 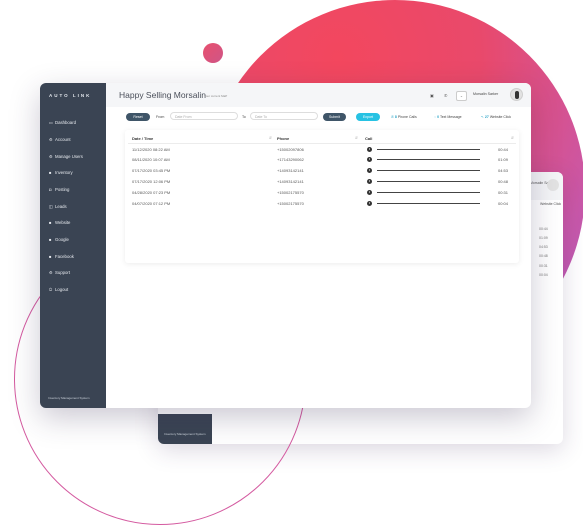 I want to click on sidebar-item-facebook: ■ Facebook, so click(x=61, y=256).